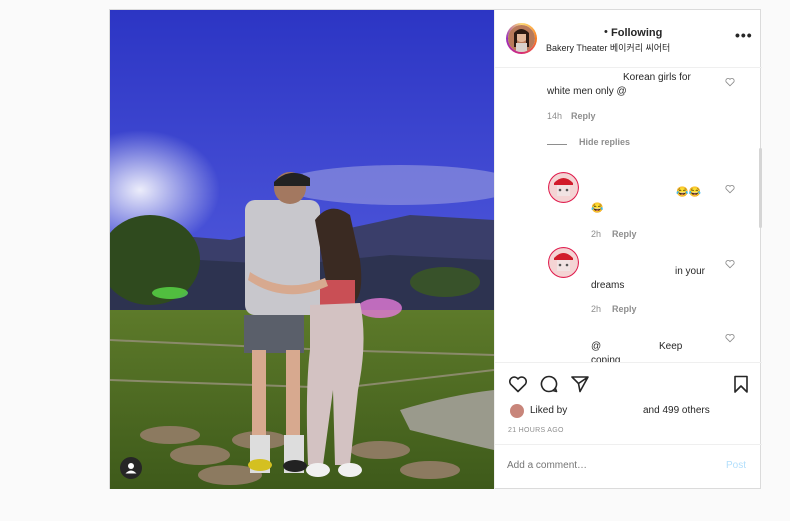  Describe the element at coordinates (596, 347) in the screenshot. I see `reply-text-mention: @` at that location.